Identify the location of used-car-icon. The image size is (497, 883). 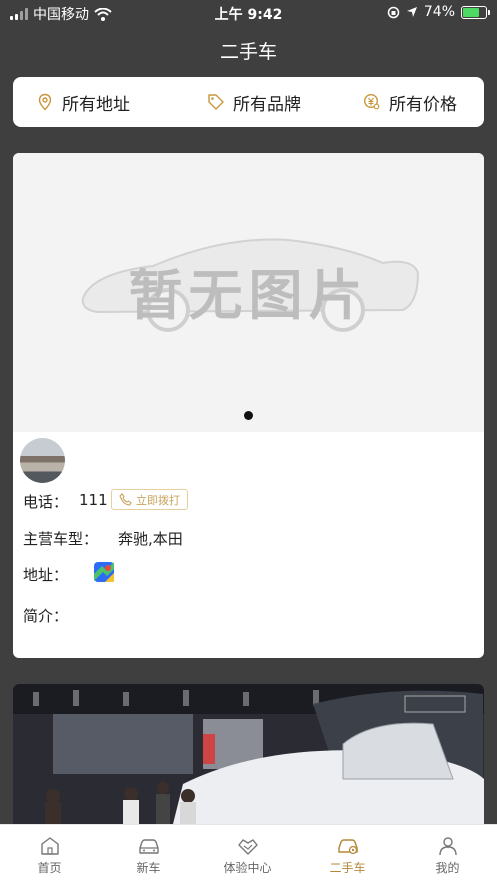
(347, 847).